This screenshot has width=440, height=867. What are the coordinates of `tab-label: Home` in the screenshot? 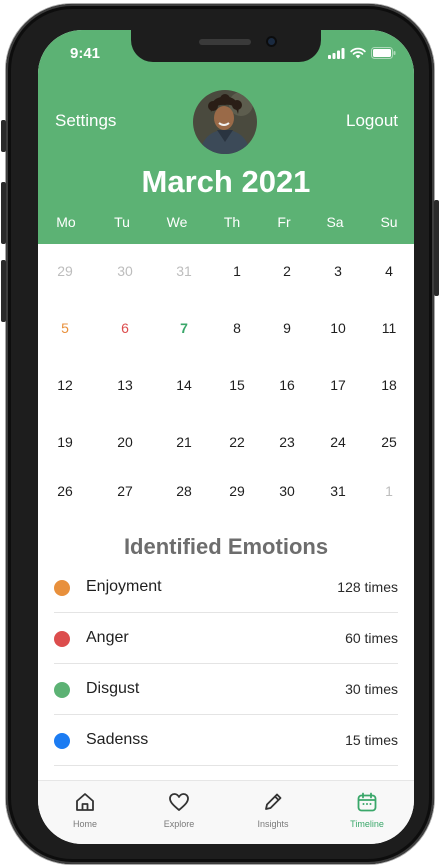 It's located at (84, 824).